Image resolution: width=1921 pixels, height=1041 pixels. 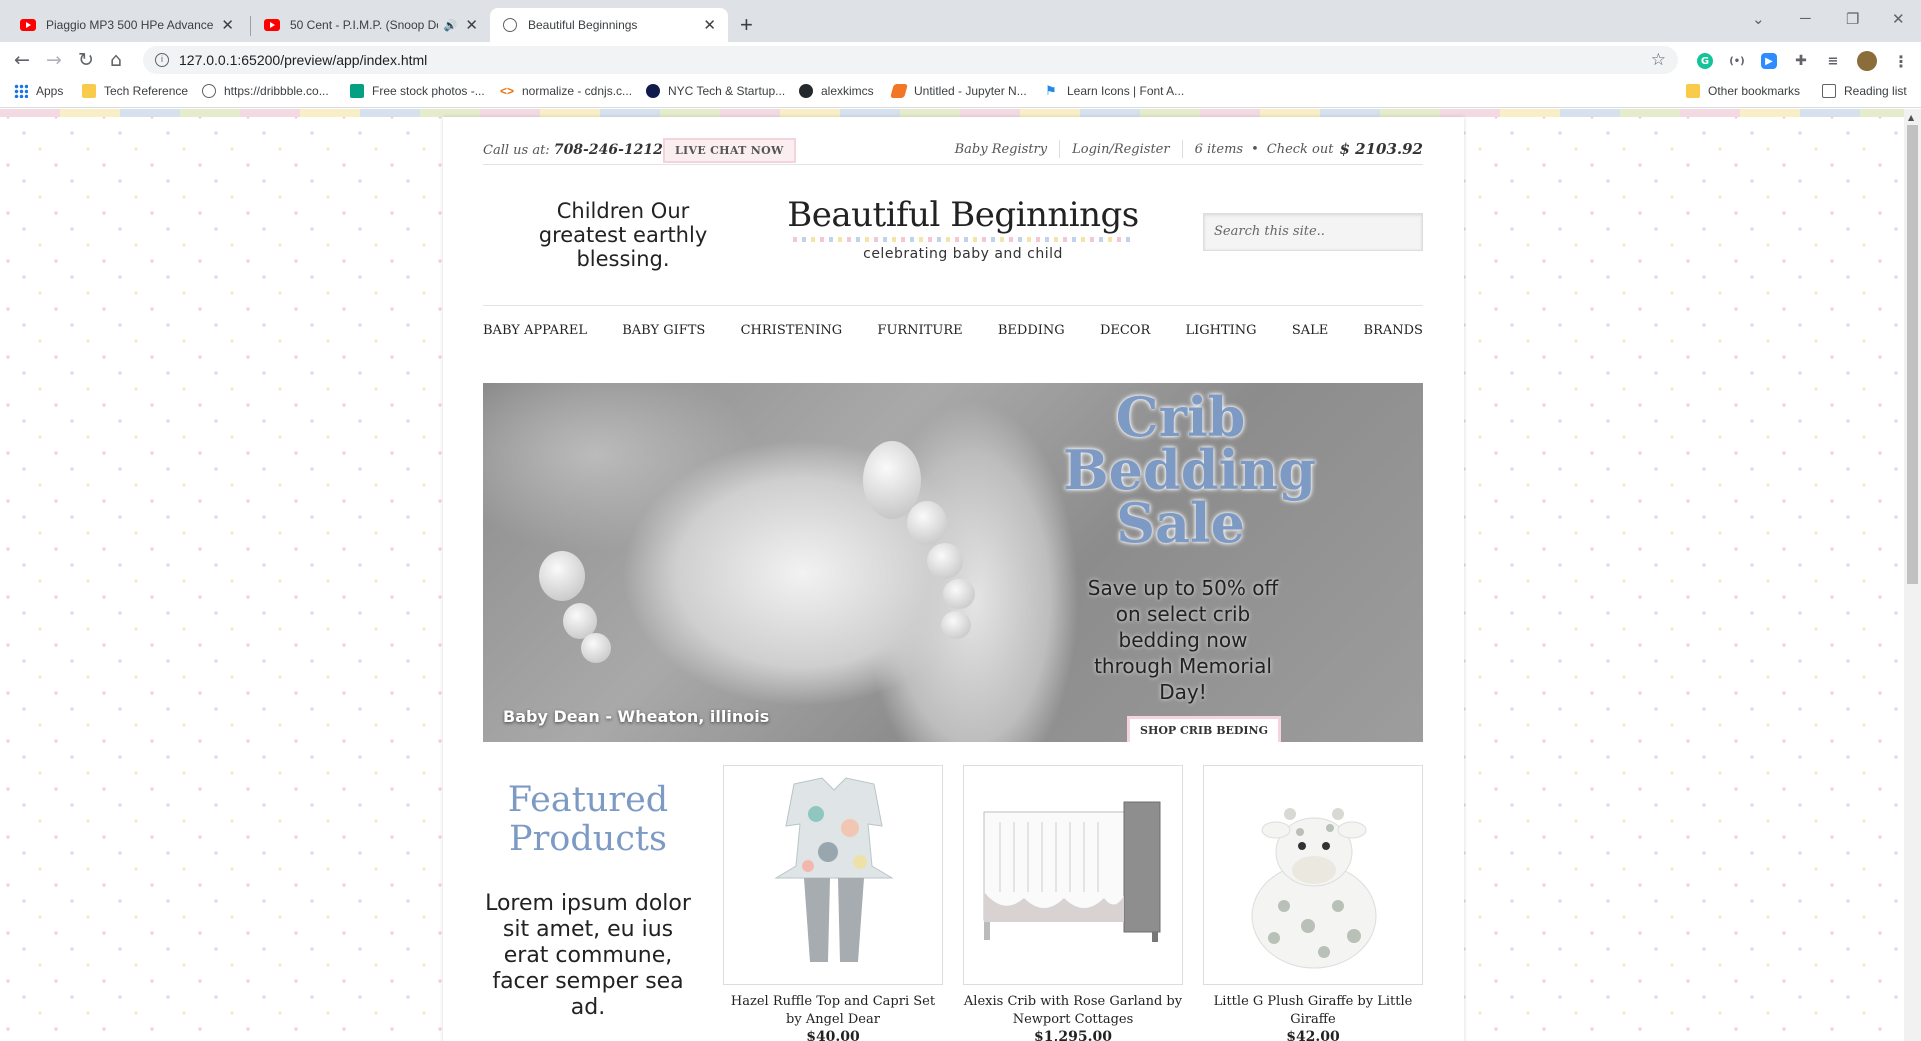 What do you see at coordinates (1758, 19) in the screenshot?
I see `tab-search-icon: ⌄` at bounding box center [1758, 19].